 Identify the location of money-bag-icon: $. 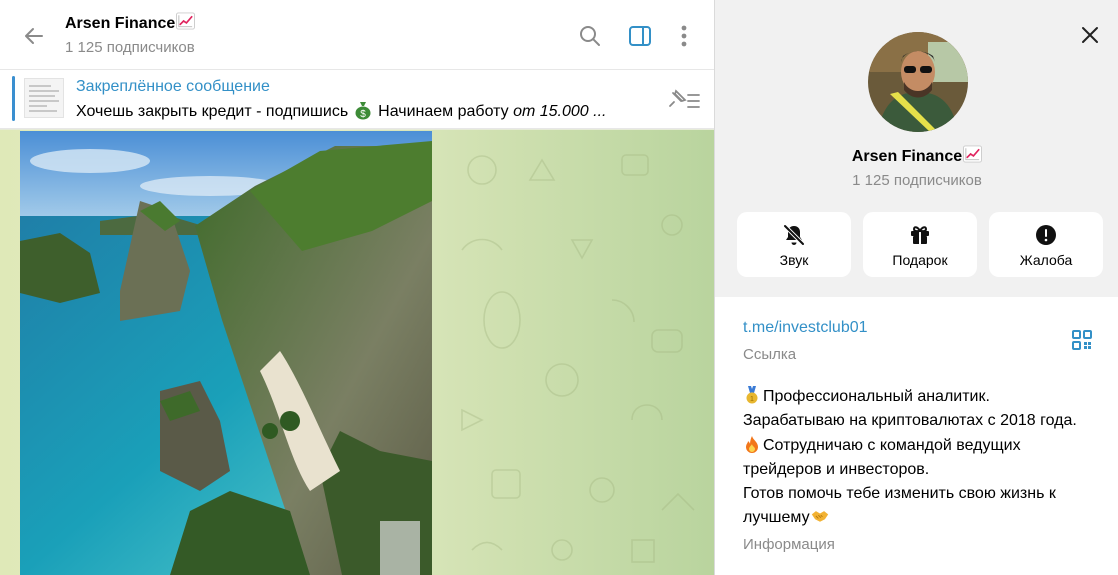
(363, 111).